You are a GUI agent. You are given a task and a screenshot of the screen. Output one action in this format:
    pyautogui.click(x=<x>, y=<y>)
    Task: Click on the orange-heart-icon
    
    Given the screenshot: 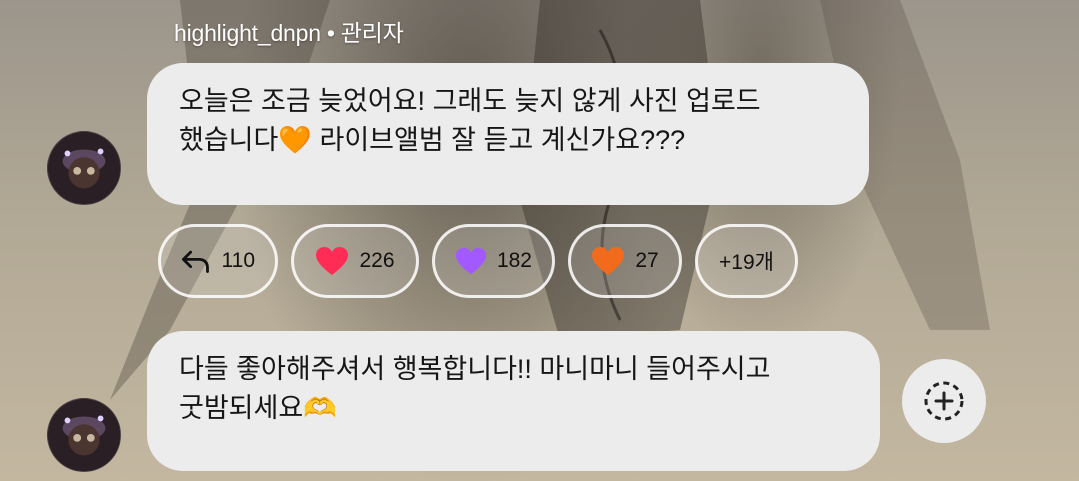 What is the action you would take?
    pyautogui.click(x=608, y=261)
    